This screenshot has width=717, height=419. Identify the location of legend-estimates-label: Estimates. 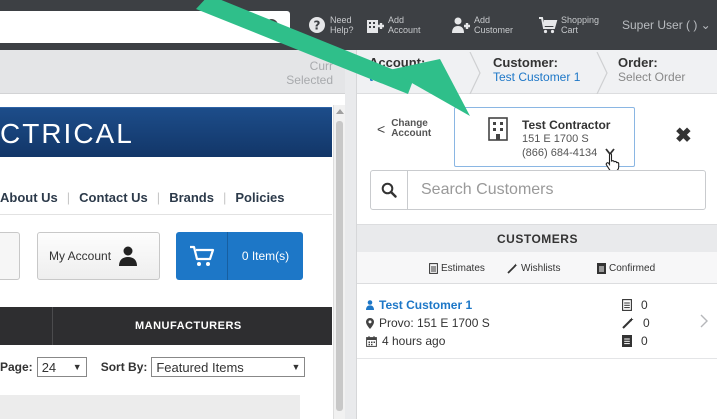
(463, 268).